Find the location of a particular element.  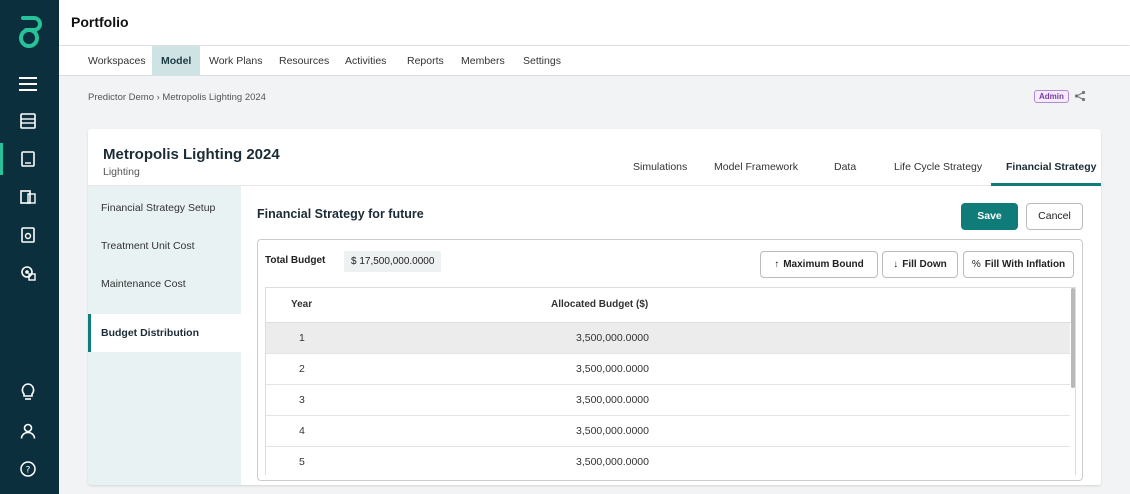

database-icon is located at coordinates (28, 121).